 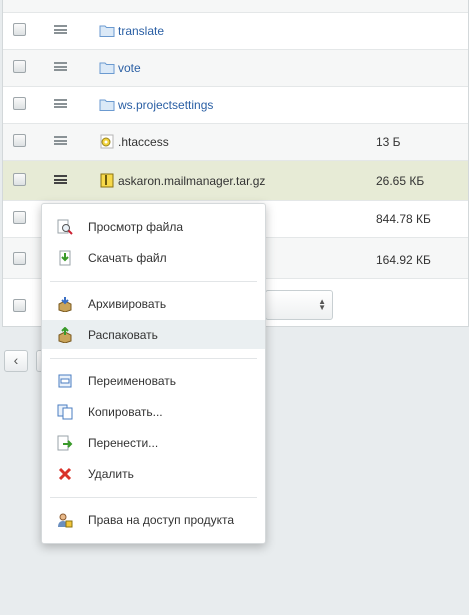 I want to click on menu-item-permissions: Права на доступ продукта, so click(x=153, y=519).